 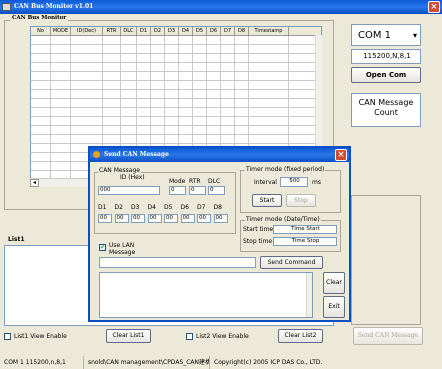 I want to click on column-header: D1, so click(x=144, y=31).